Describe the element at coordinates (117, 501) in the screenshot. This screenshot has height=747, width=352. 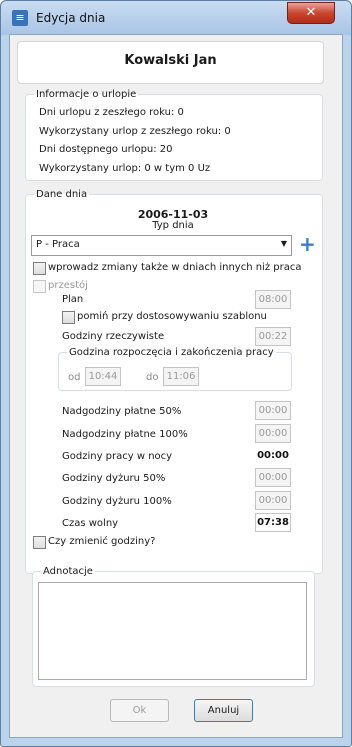
I see `duty-100-label: Godziny dyżuru 100%` at that location.